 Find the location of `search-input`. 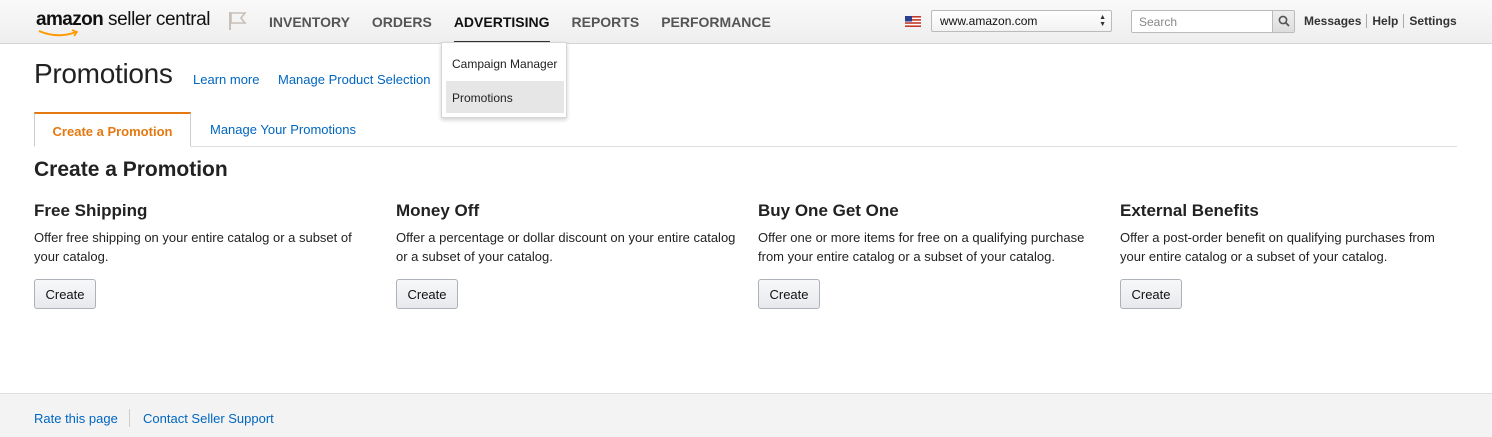

search-input is located at coordinates (1202, 21).